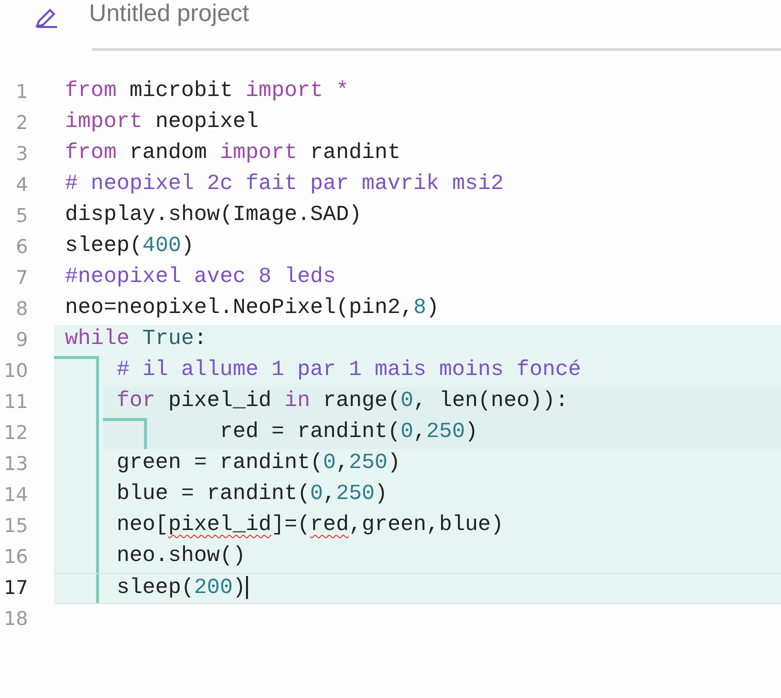 This screenshot has width=781, height=698. Describe the element at coordinates (21, 340) in the screenshot. I see `line-number: 9` at that location.